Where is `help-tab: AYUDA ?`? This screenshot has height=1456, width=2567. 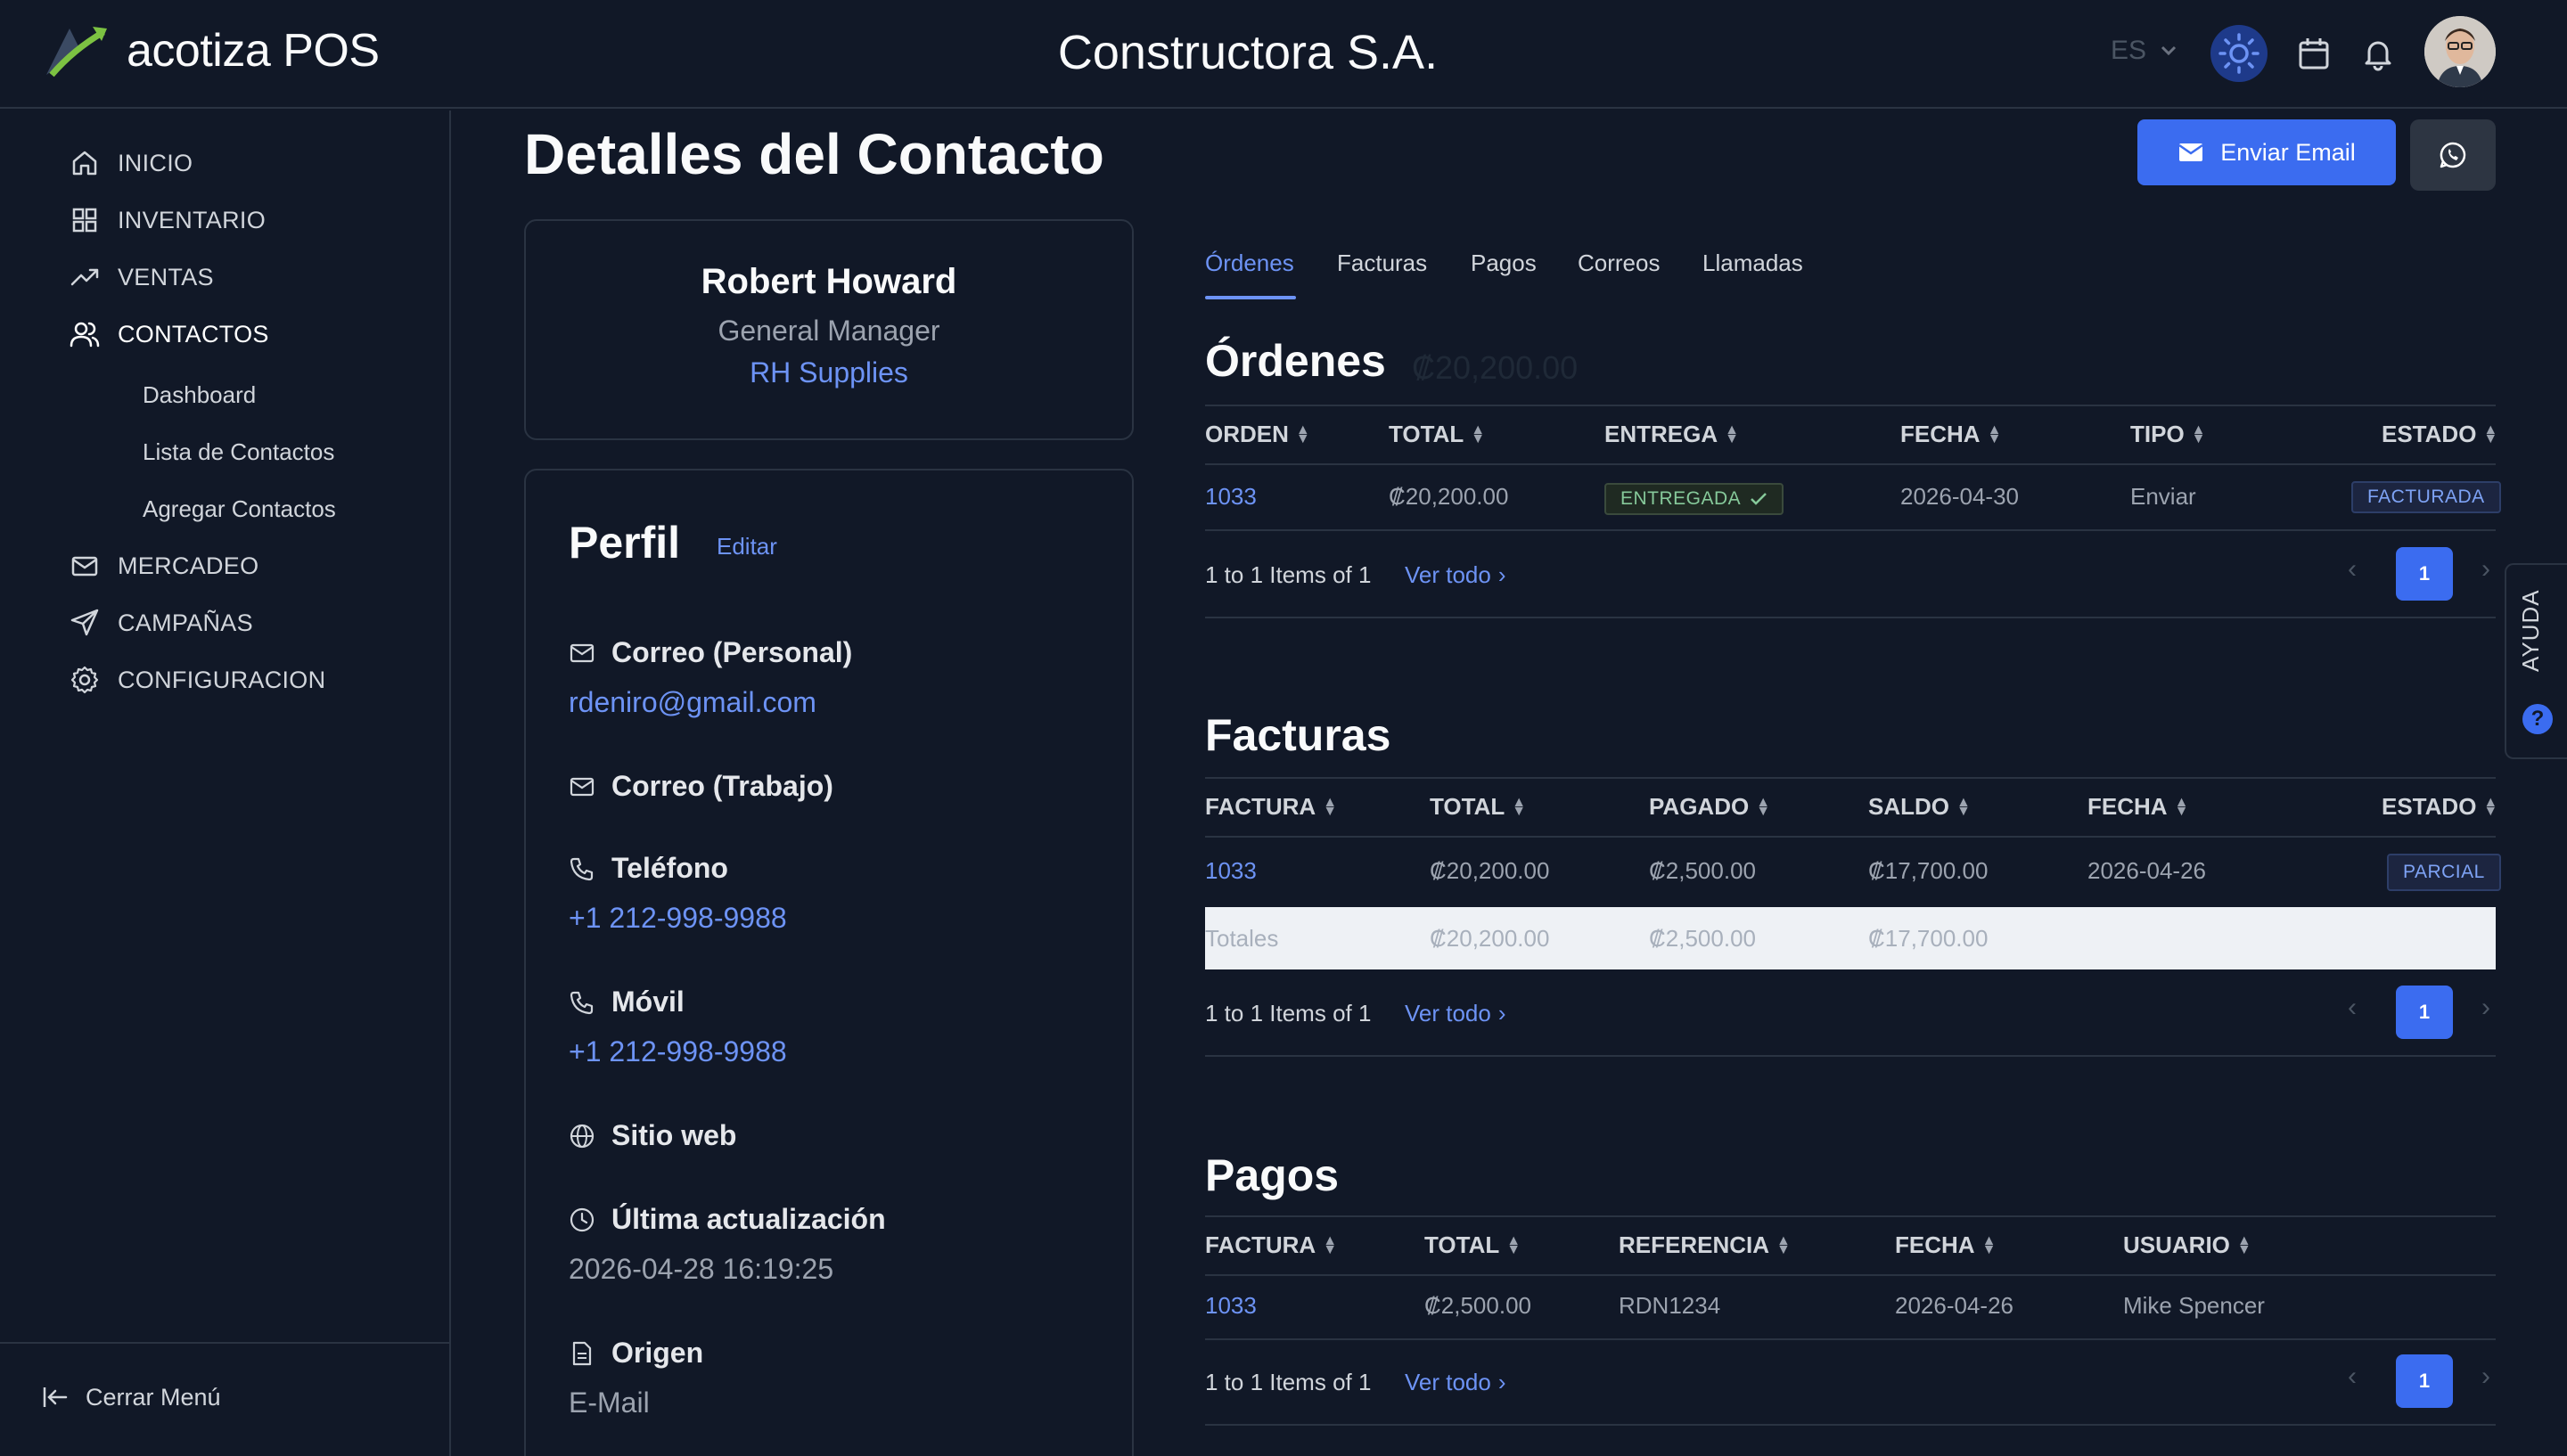
help-tab: AYUDA ? is located at coordinates (2536, 661).